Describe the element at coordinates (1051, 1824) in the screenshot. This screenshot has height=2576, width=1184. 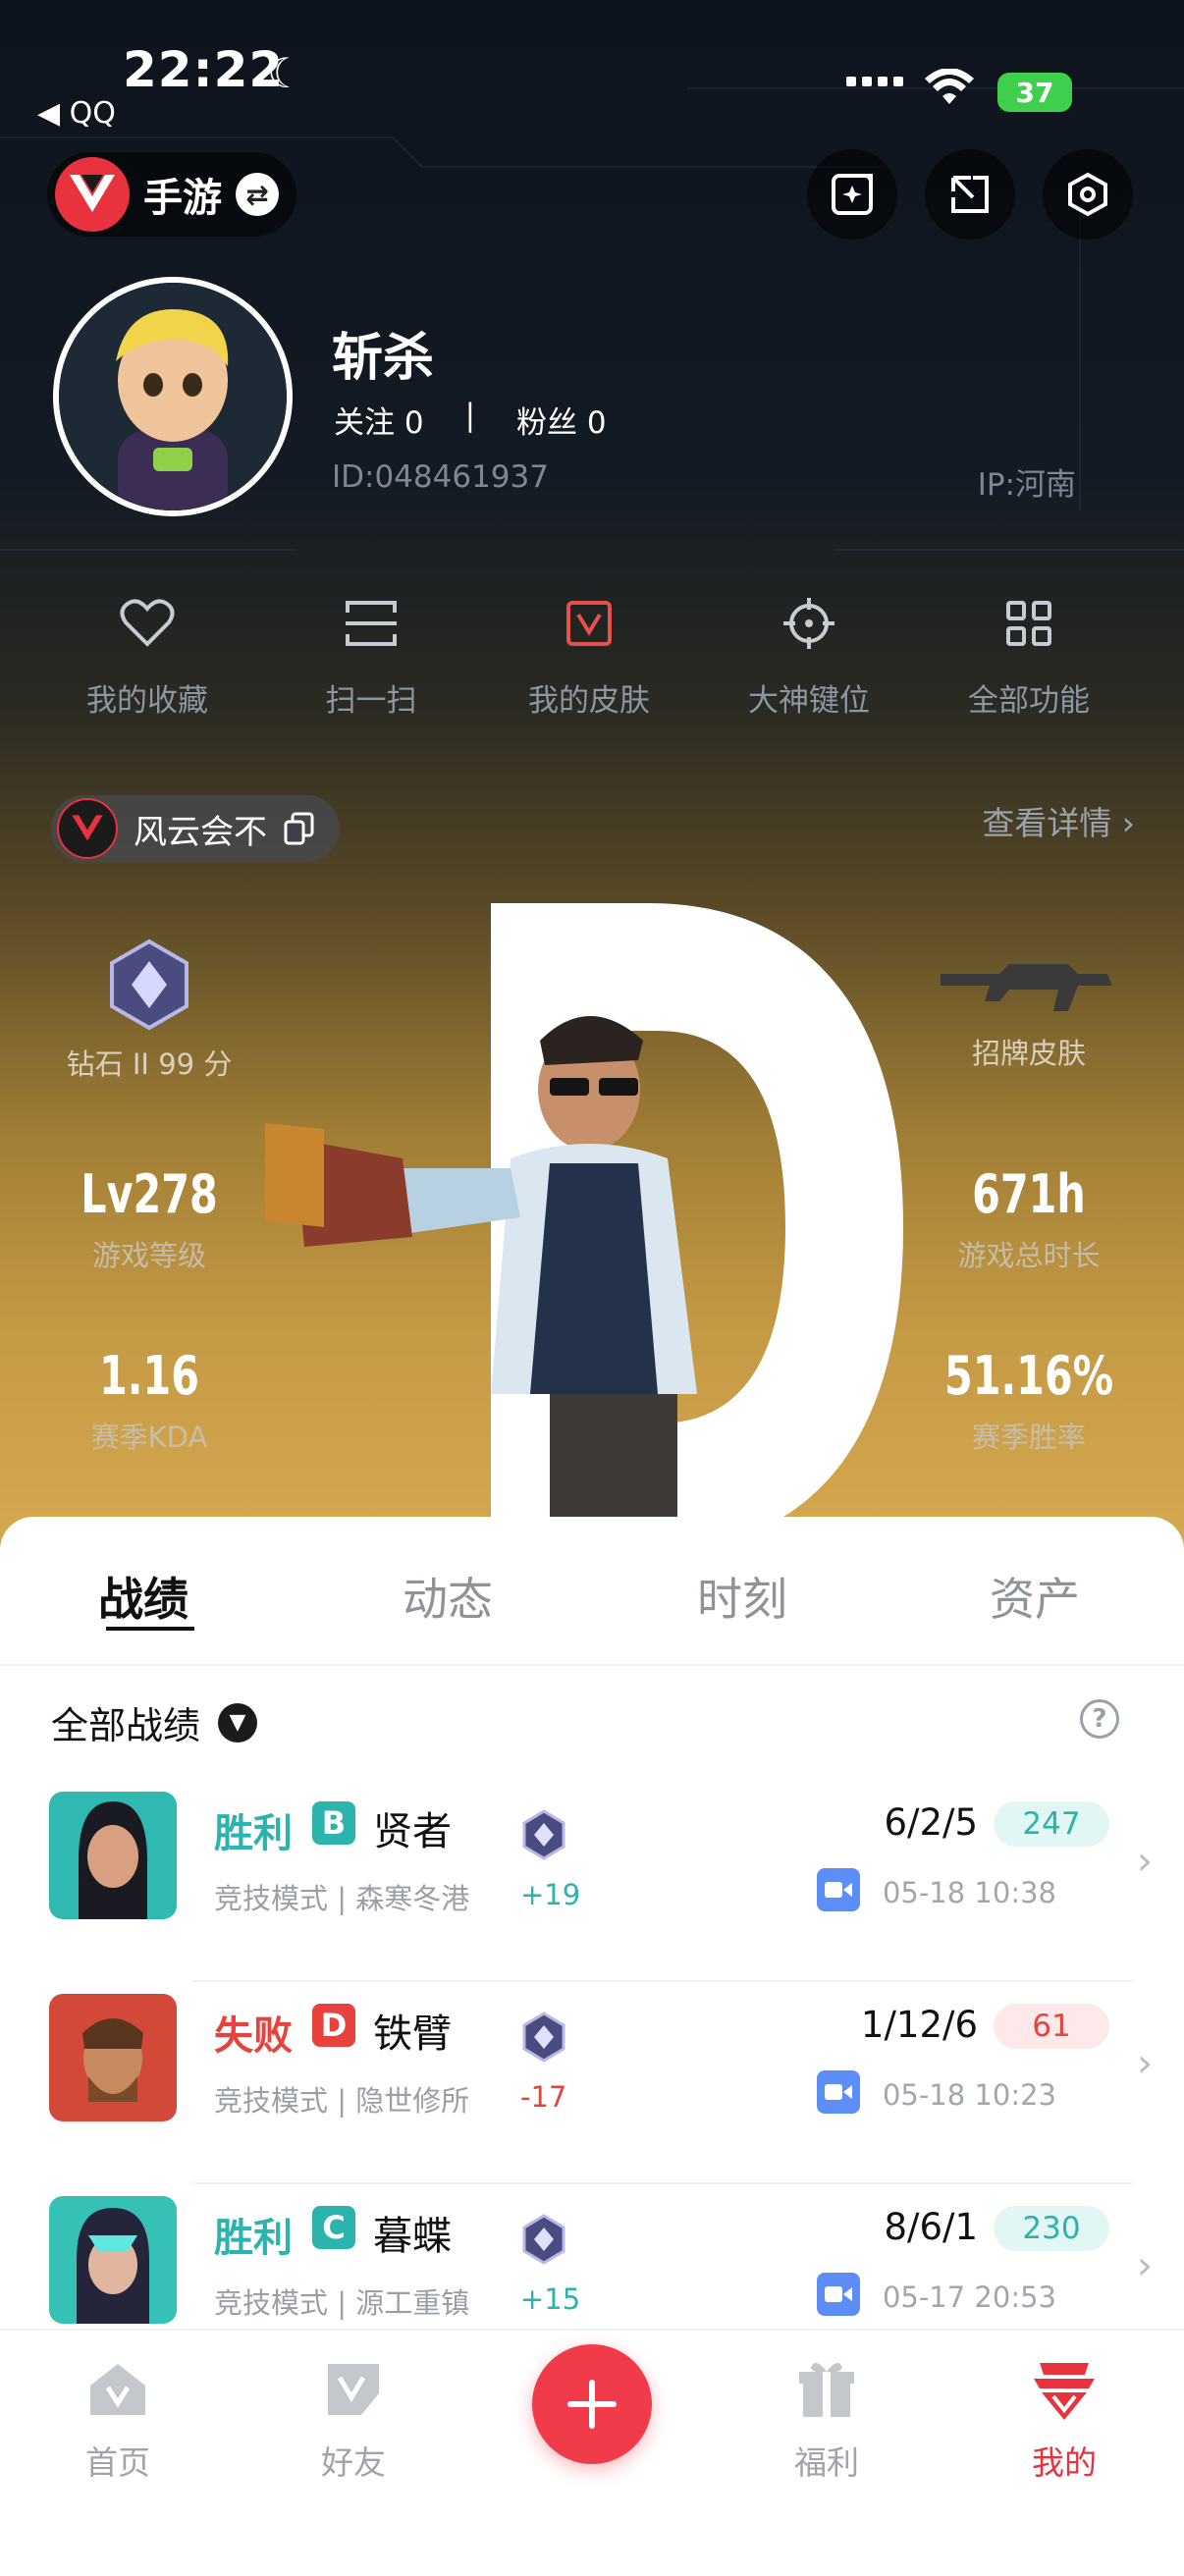
I see `match-score-badge: 247` at that location.